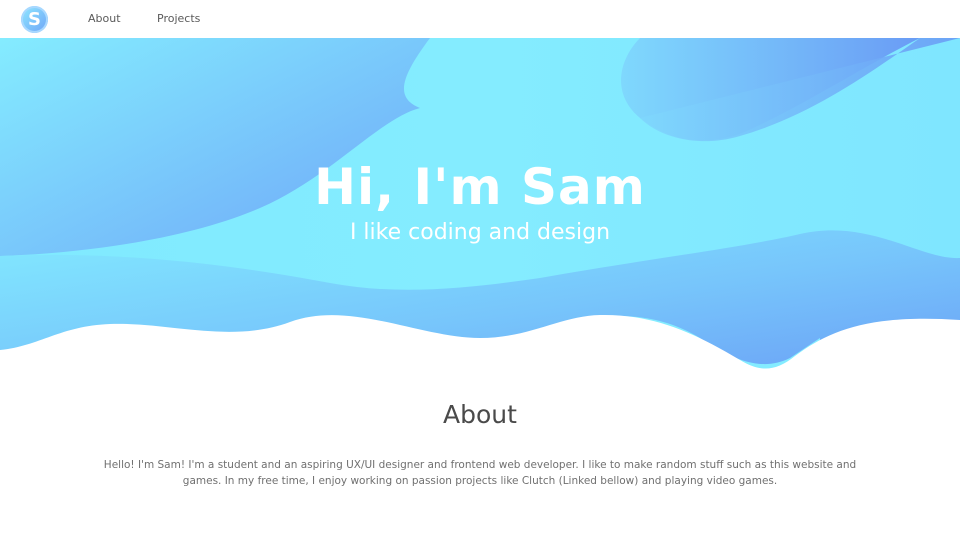 This screenshot has width=960, height=540. I want to click on hero-subtitle: I like coding and design, so click(480, 232).